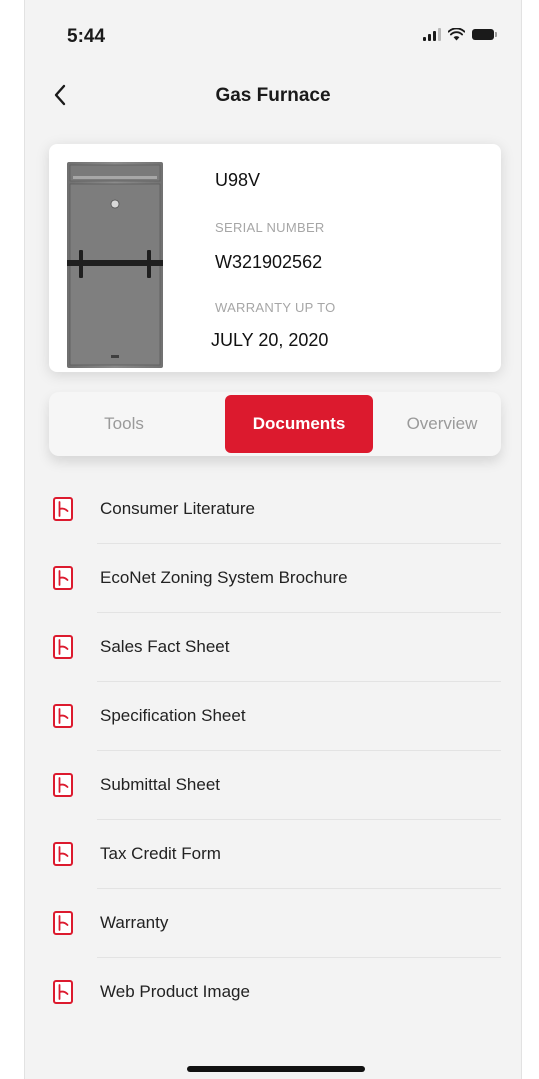 This screenshot has height=1079, width=539. What do you see at coordinates (275, 992) in the screenshot?
I see `document-item-web-product-image: Web Product Image` at bounding box center [275, 992].